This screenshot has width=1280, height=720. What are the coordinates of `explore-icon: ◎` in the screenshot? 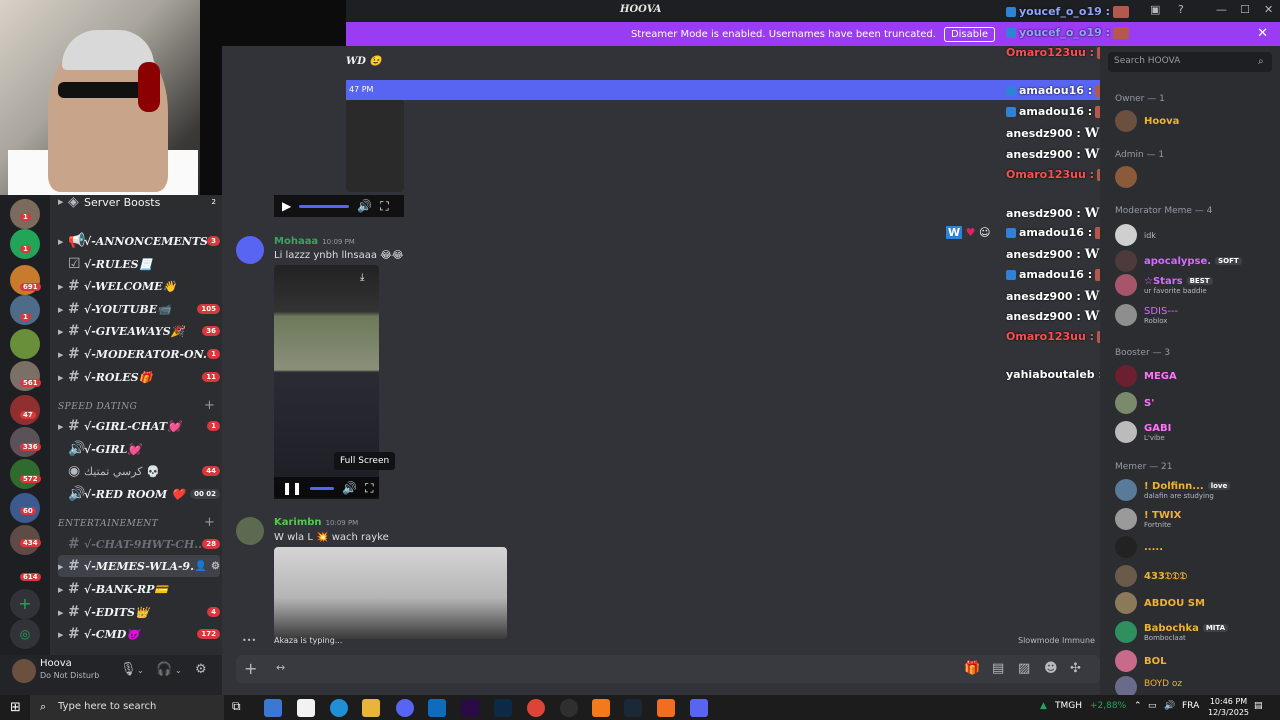 It's located at (25, 634).